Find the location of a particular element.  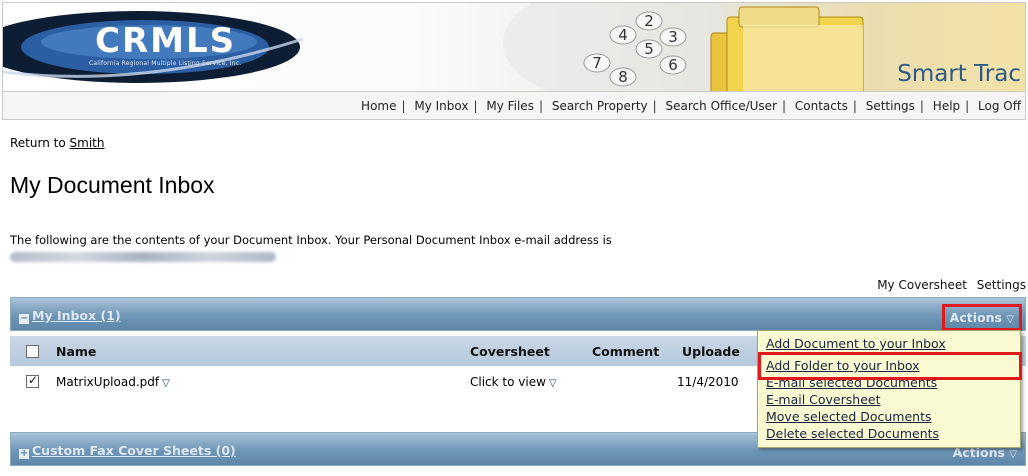

return-link: Smith is located at coordinates (87, 143).